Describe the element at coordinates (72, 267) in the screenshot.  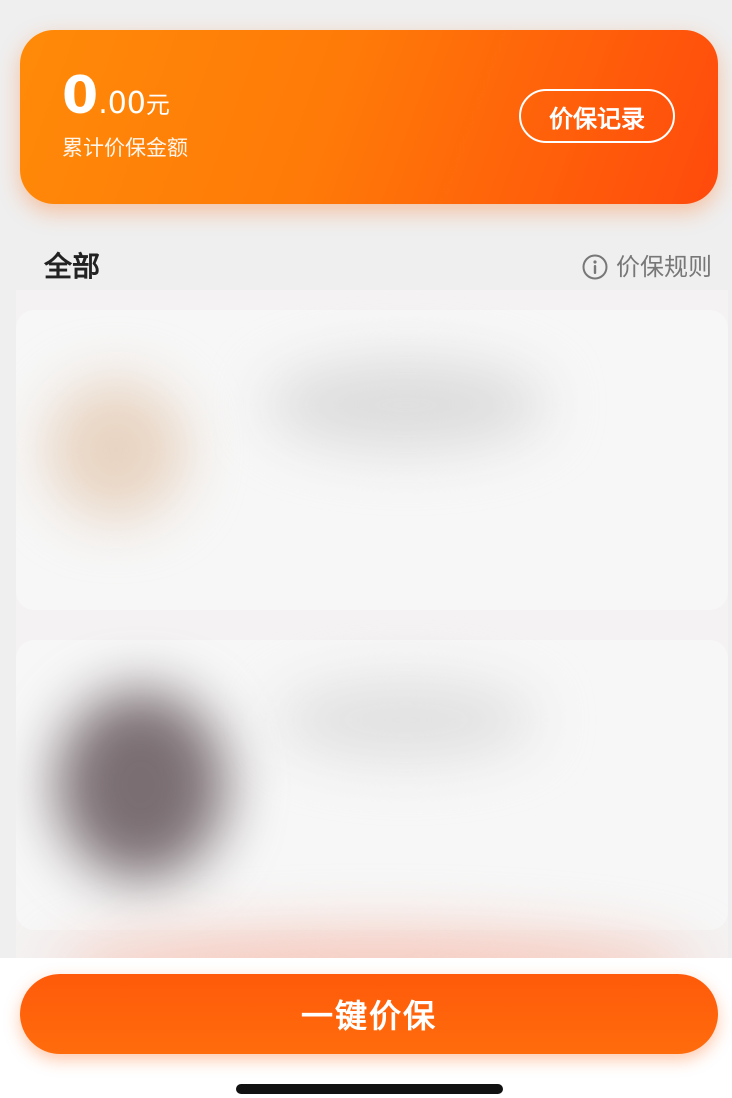
I see `section-title-all: 全部` at that location.